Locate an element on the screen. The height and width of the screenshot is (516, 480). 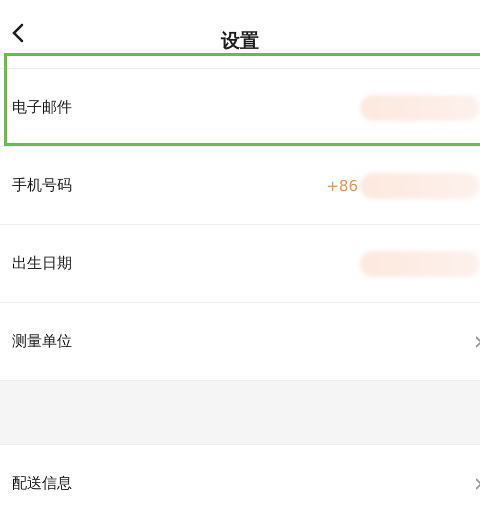
settings-row: 配送信息 is located at coordinates (240, 480).